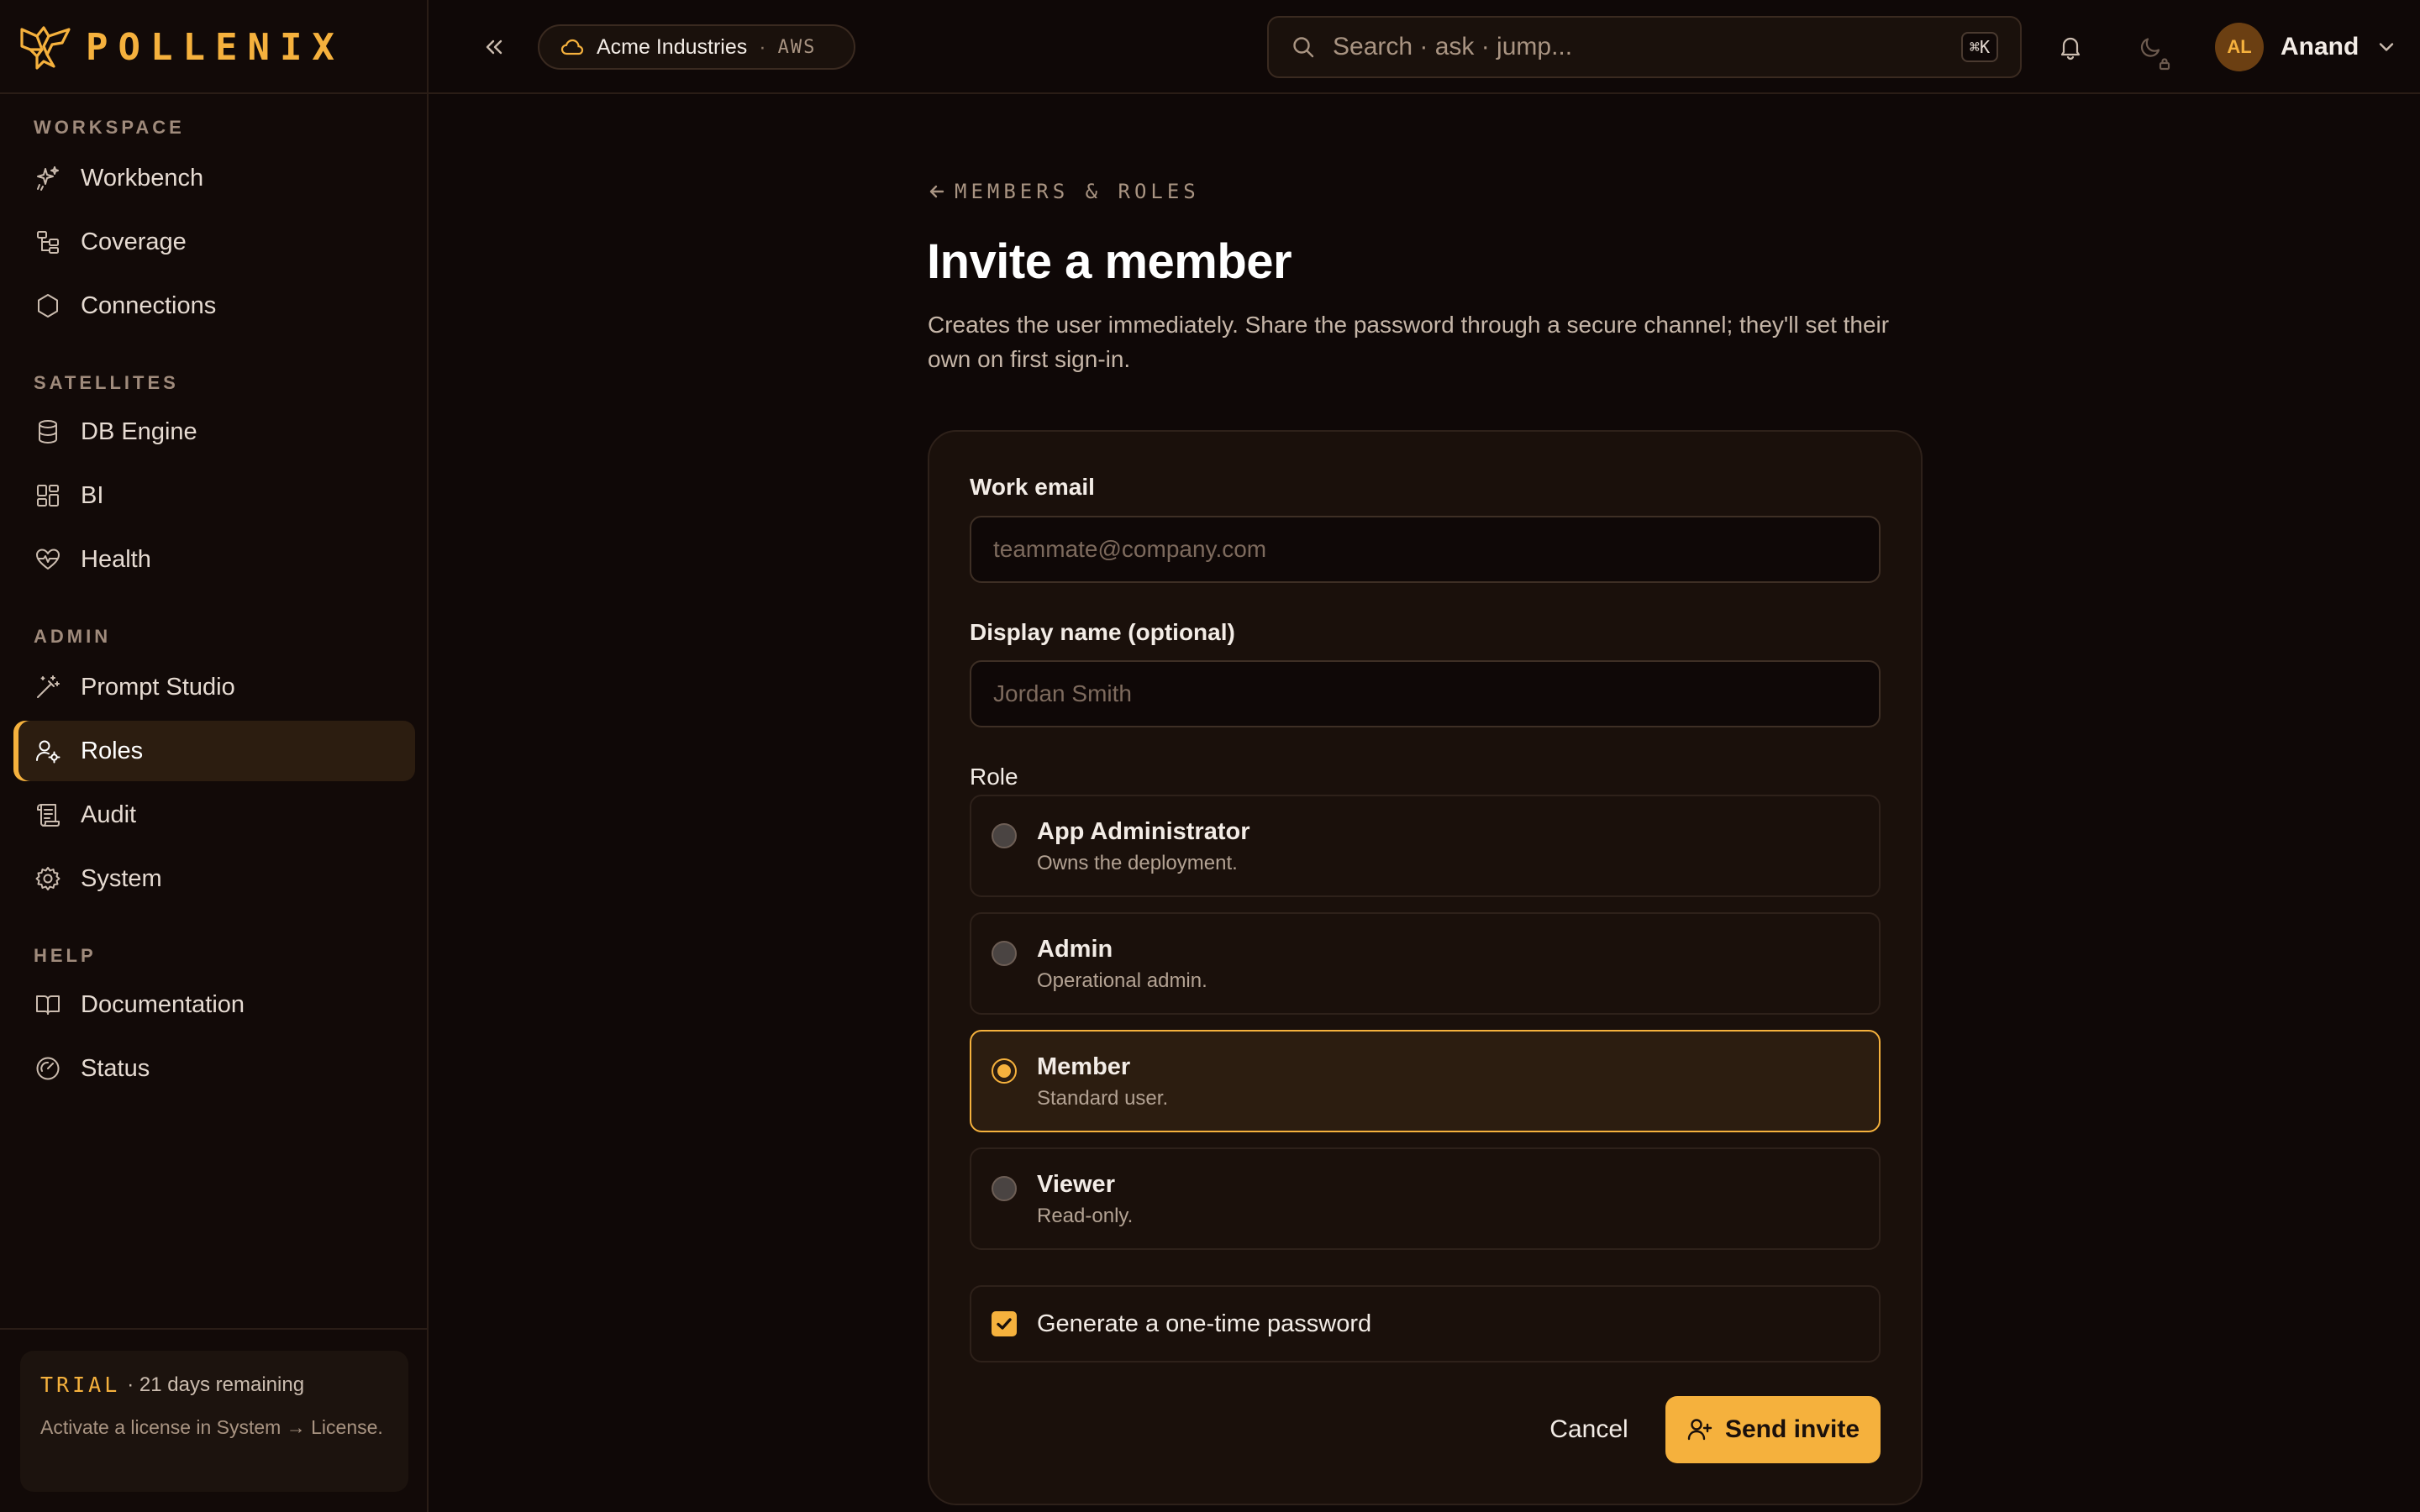 The image size is (2420, 1512). I want to click on gauge-icon, so click(48, 1068).